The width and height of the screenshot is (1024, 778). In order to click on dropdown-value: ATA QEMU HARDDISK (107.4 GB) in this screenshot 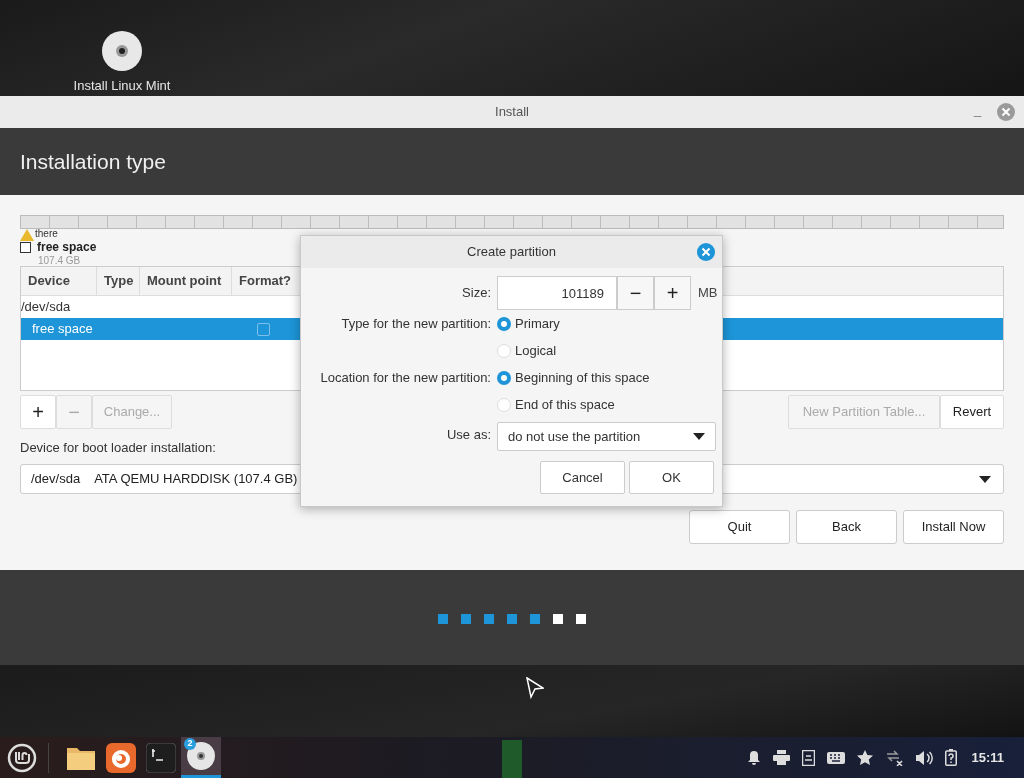, I will do `click(196, 478)`.